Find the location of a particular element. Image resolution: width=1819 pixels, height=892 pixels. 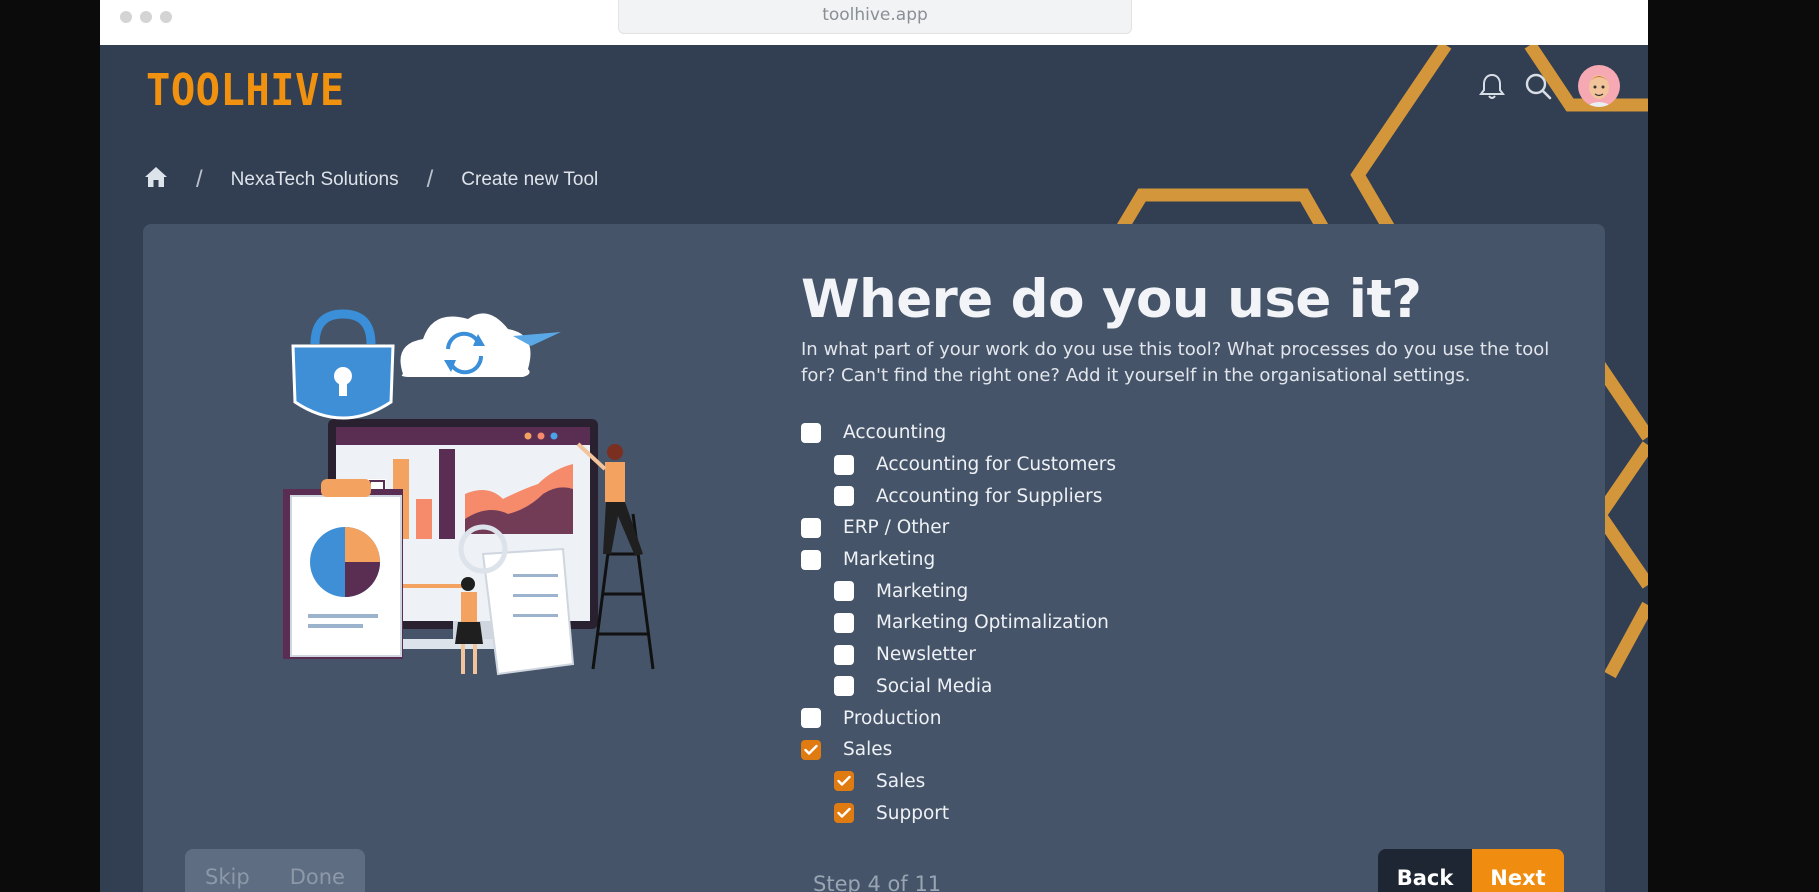

search-icon is located at coordinates (1538, 86).